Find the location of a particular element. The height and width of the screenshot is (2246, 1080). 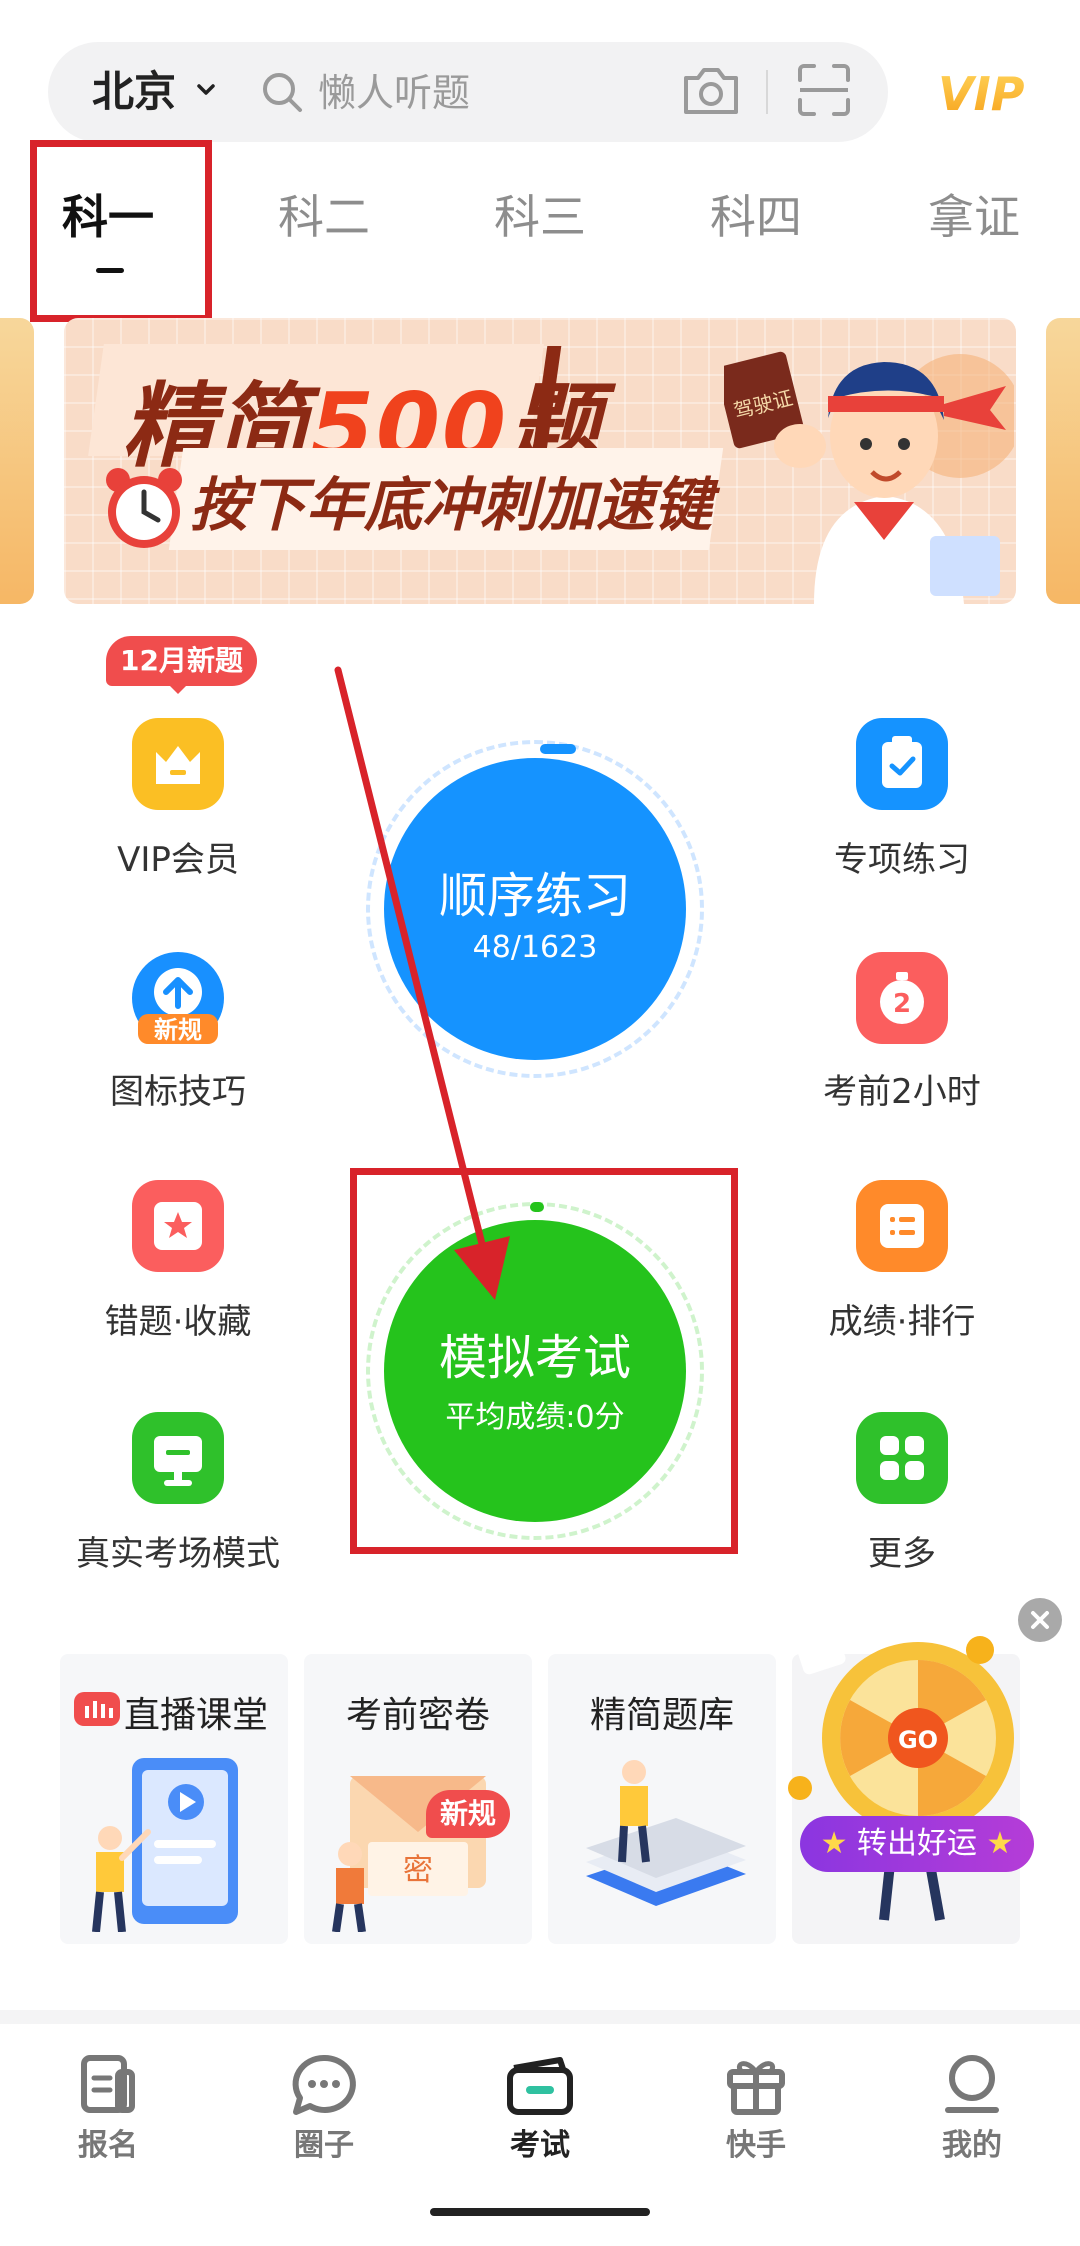

score-ranking-button is located at coordinates (902, 1226).